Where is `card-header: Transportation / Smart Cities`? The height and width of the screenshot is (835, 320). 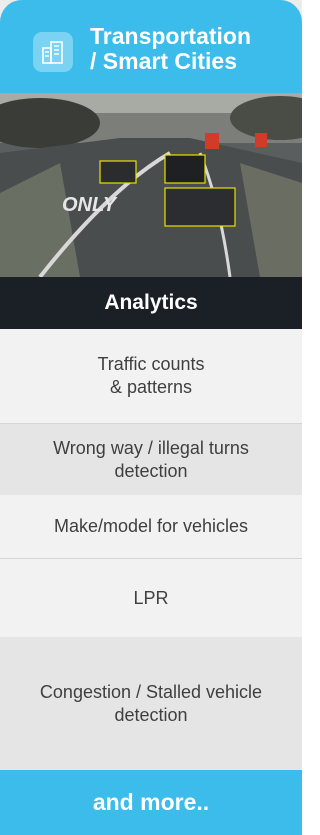
card-header: Transportation / Smart Cities is located at coordinates (151, 46).